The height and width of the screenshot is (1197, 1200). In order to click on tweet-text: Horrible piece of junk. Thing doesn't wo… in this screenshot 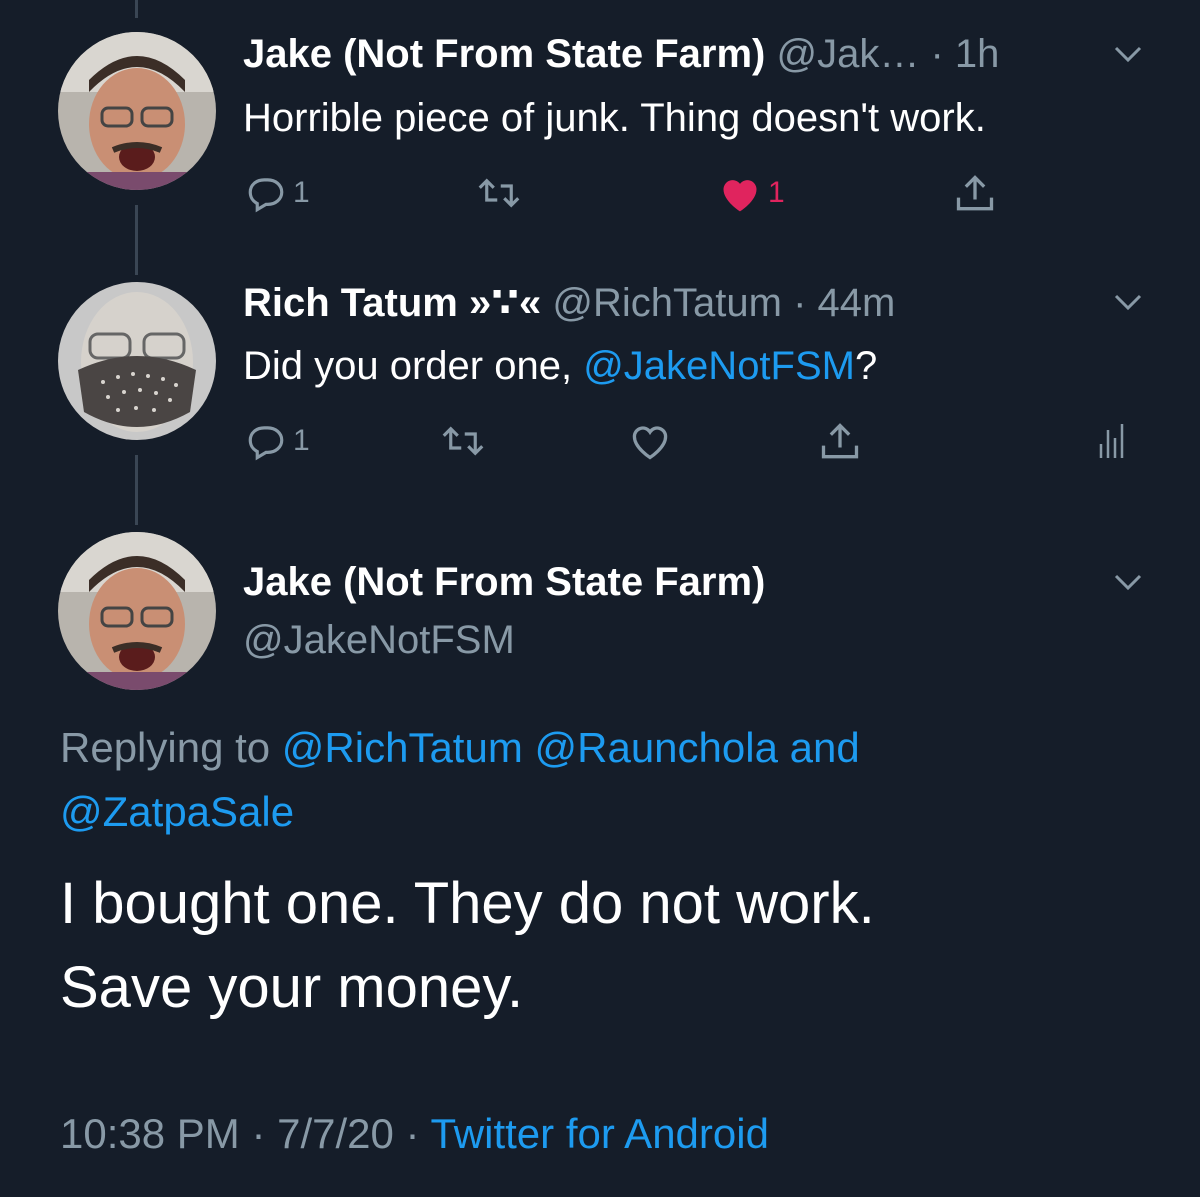, I will do `click(614, 118)`.